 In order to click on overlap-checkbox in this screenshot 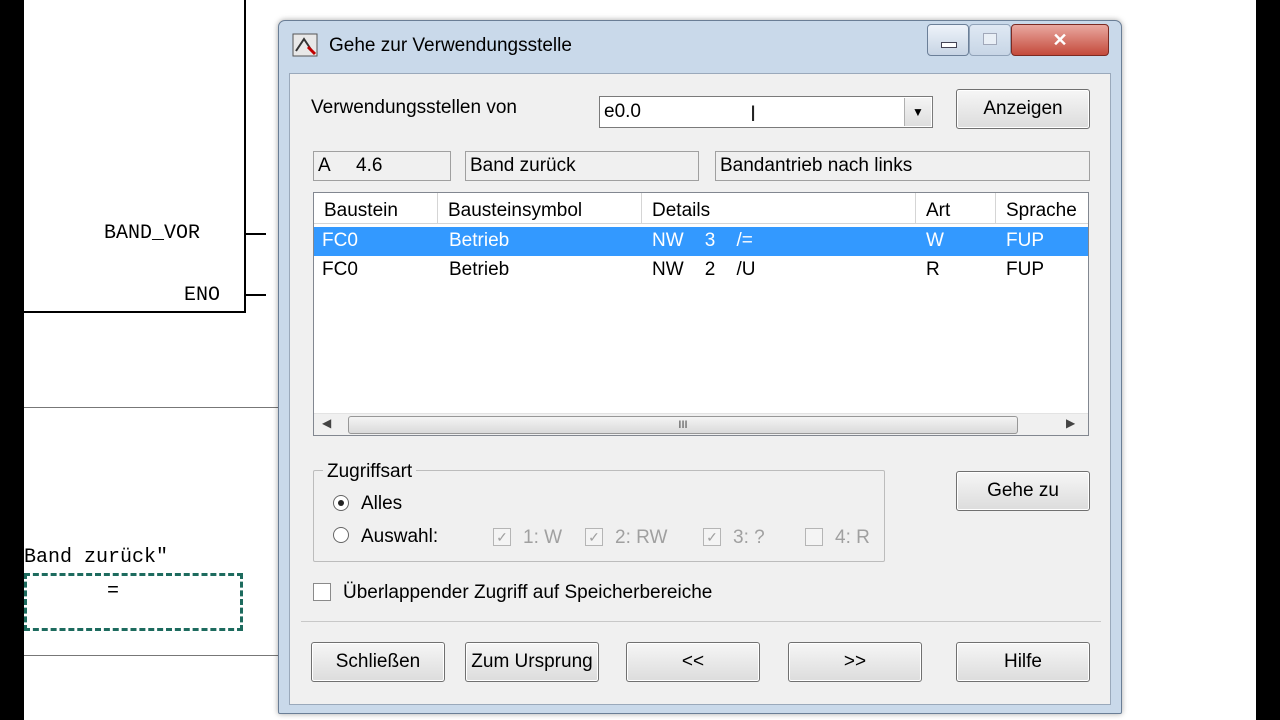, I will do `click(322, 592)`.